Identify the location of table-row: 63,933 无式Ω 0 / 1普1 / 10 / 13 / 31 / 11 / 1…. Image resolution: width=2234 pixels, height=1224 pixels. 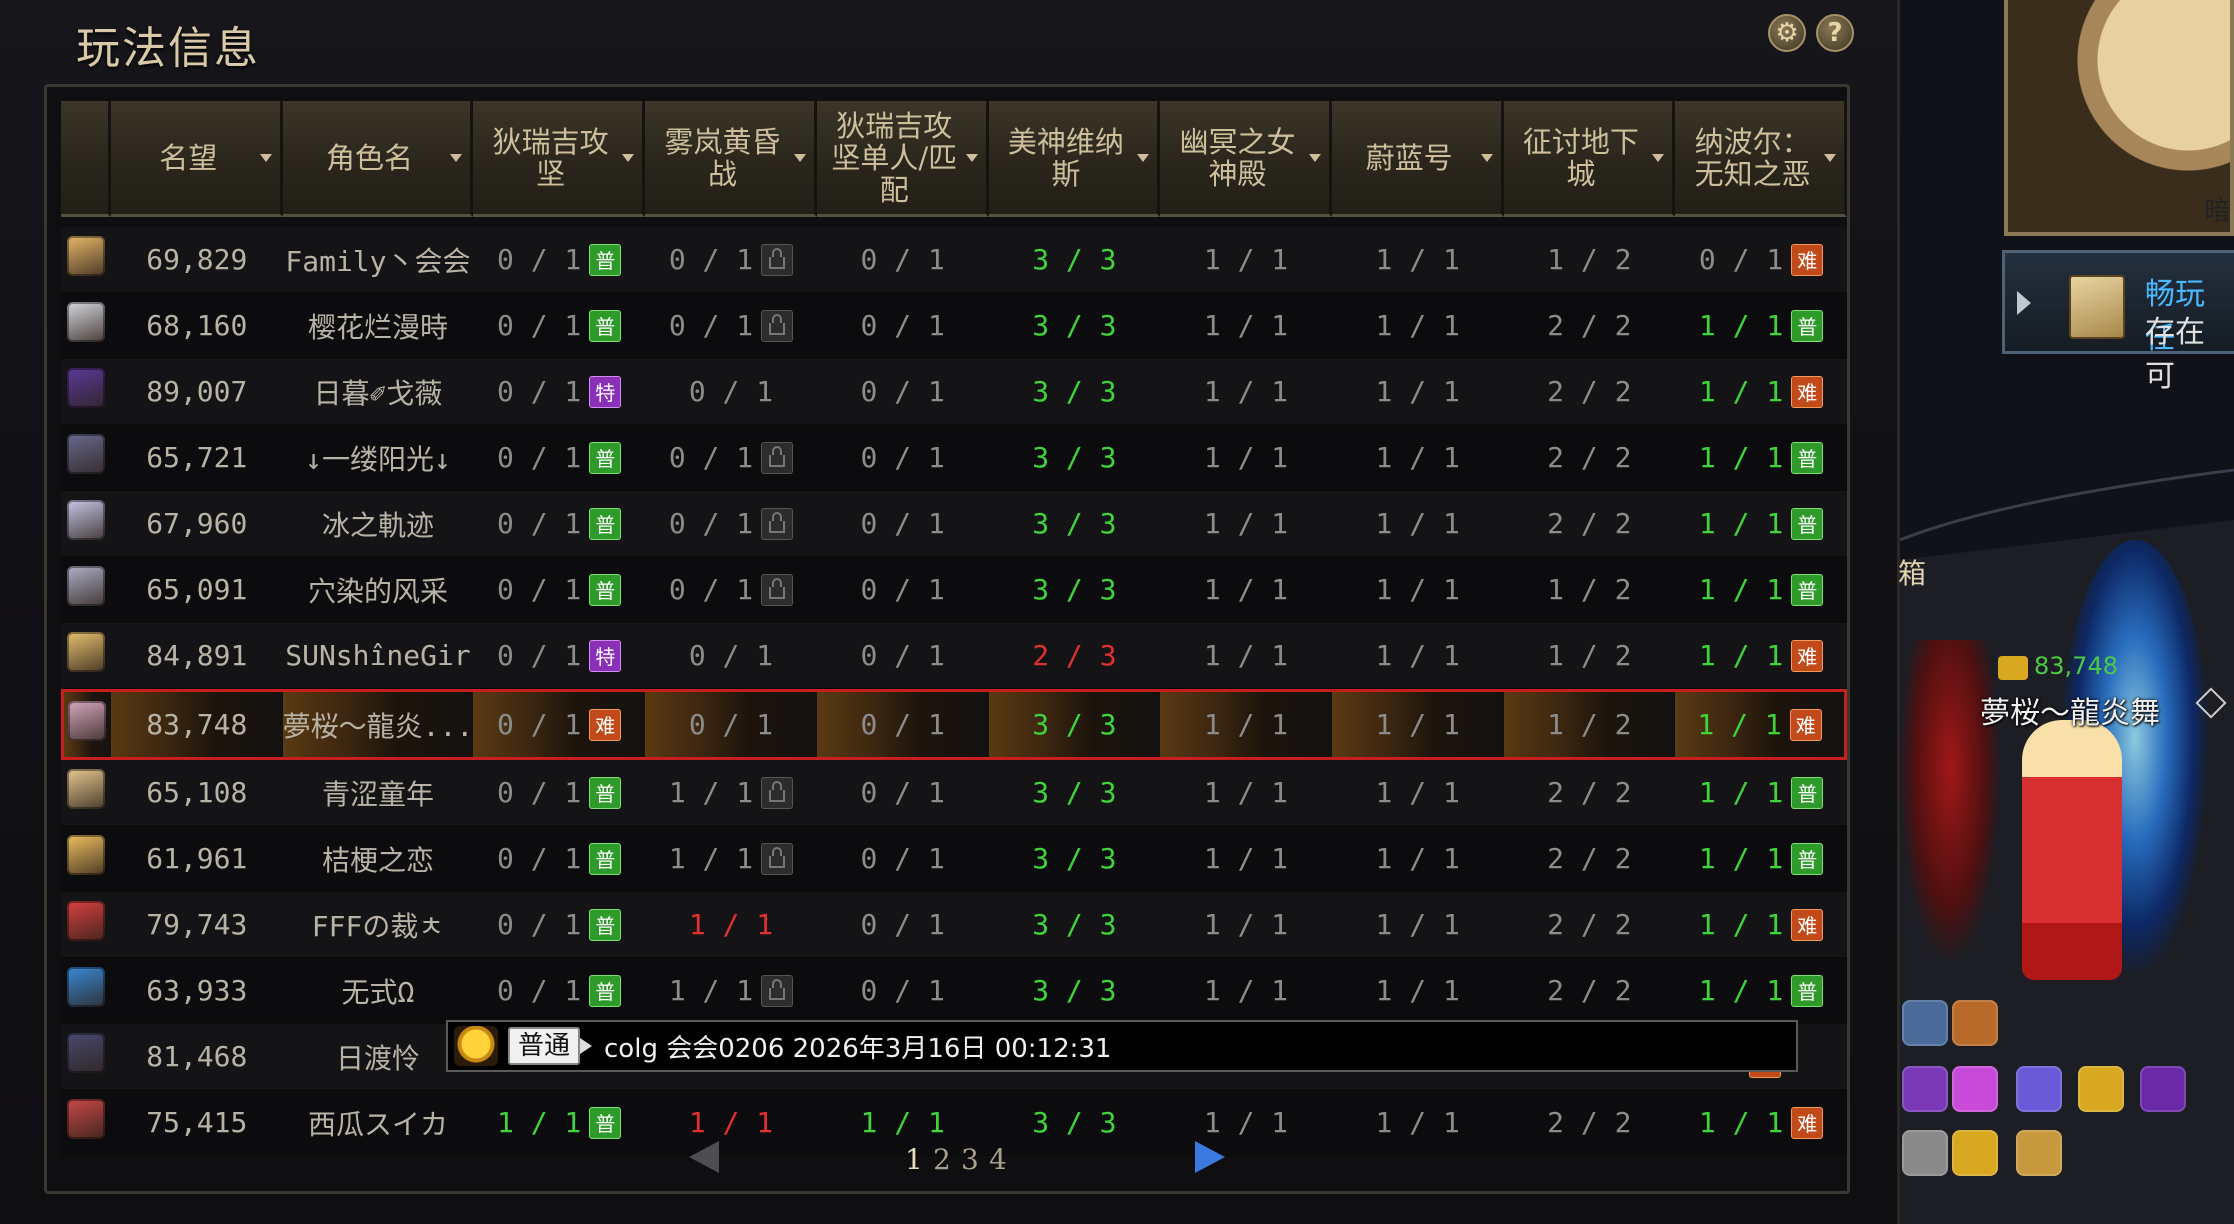
(954, 991).